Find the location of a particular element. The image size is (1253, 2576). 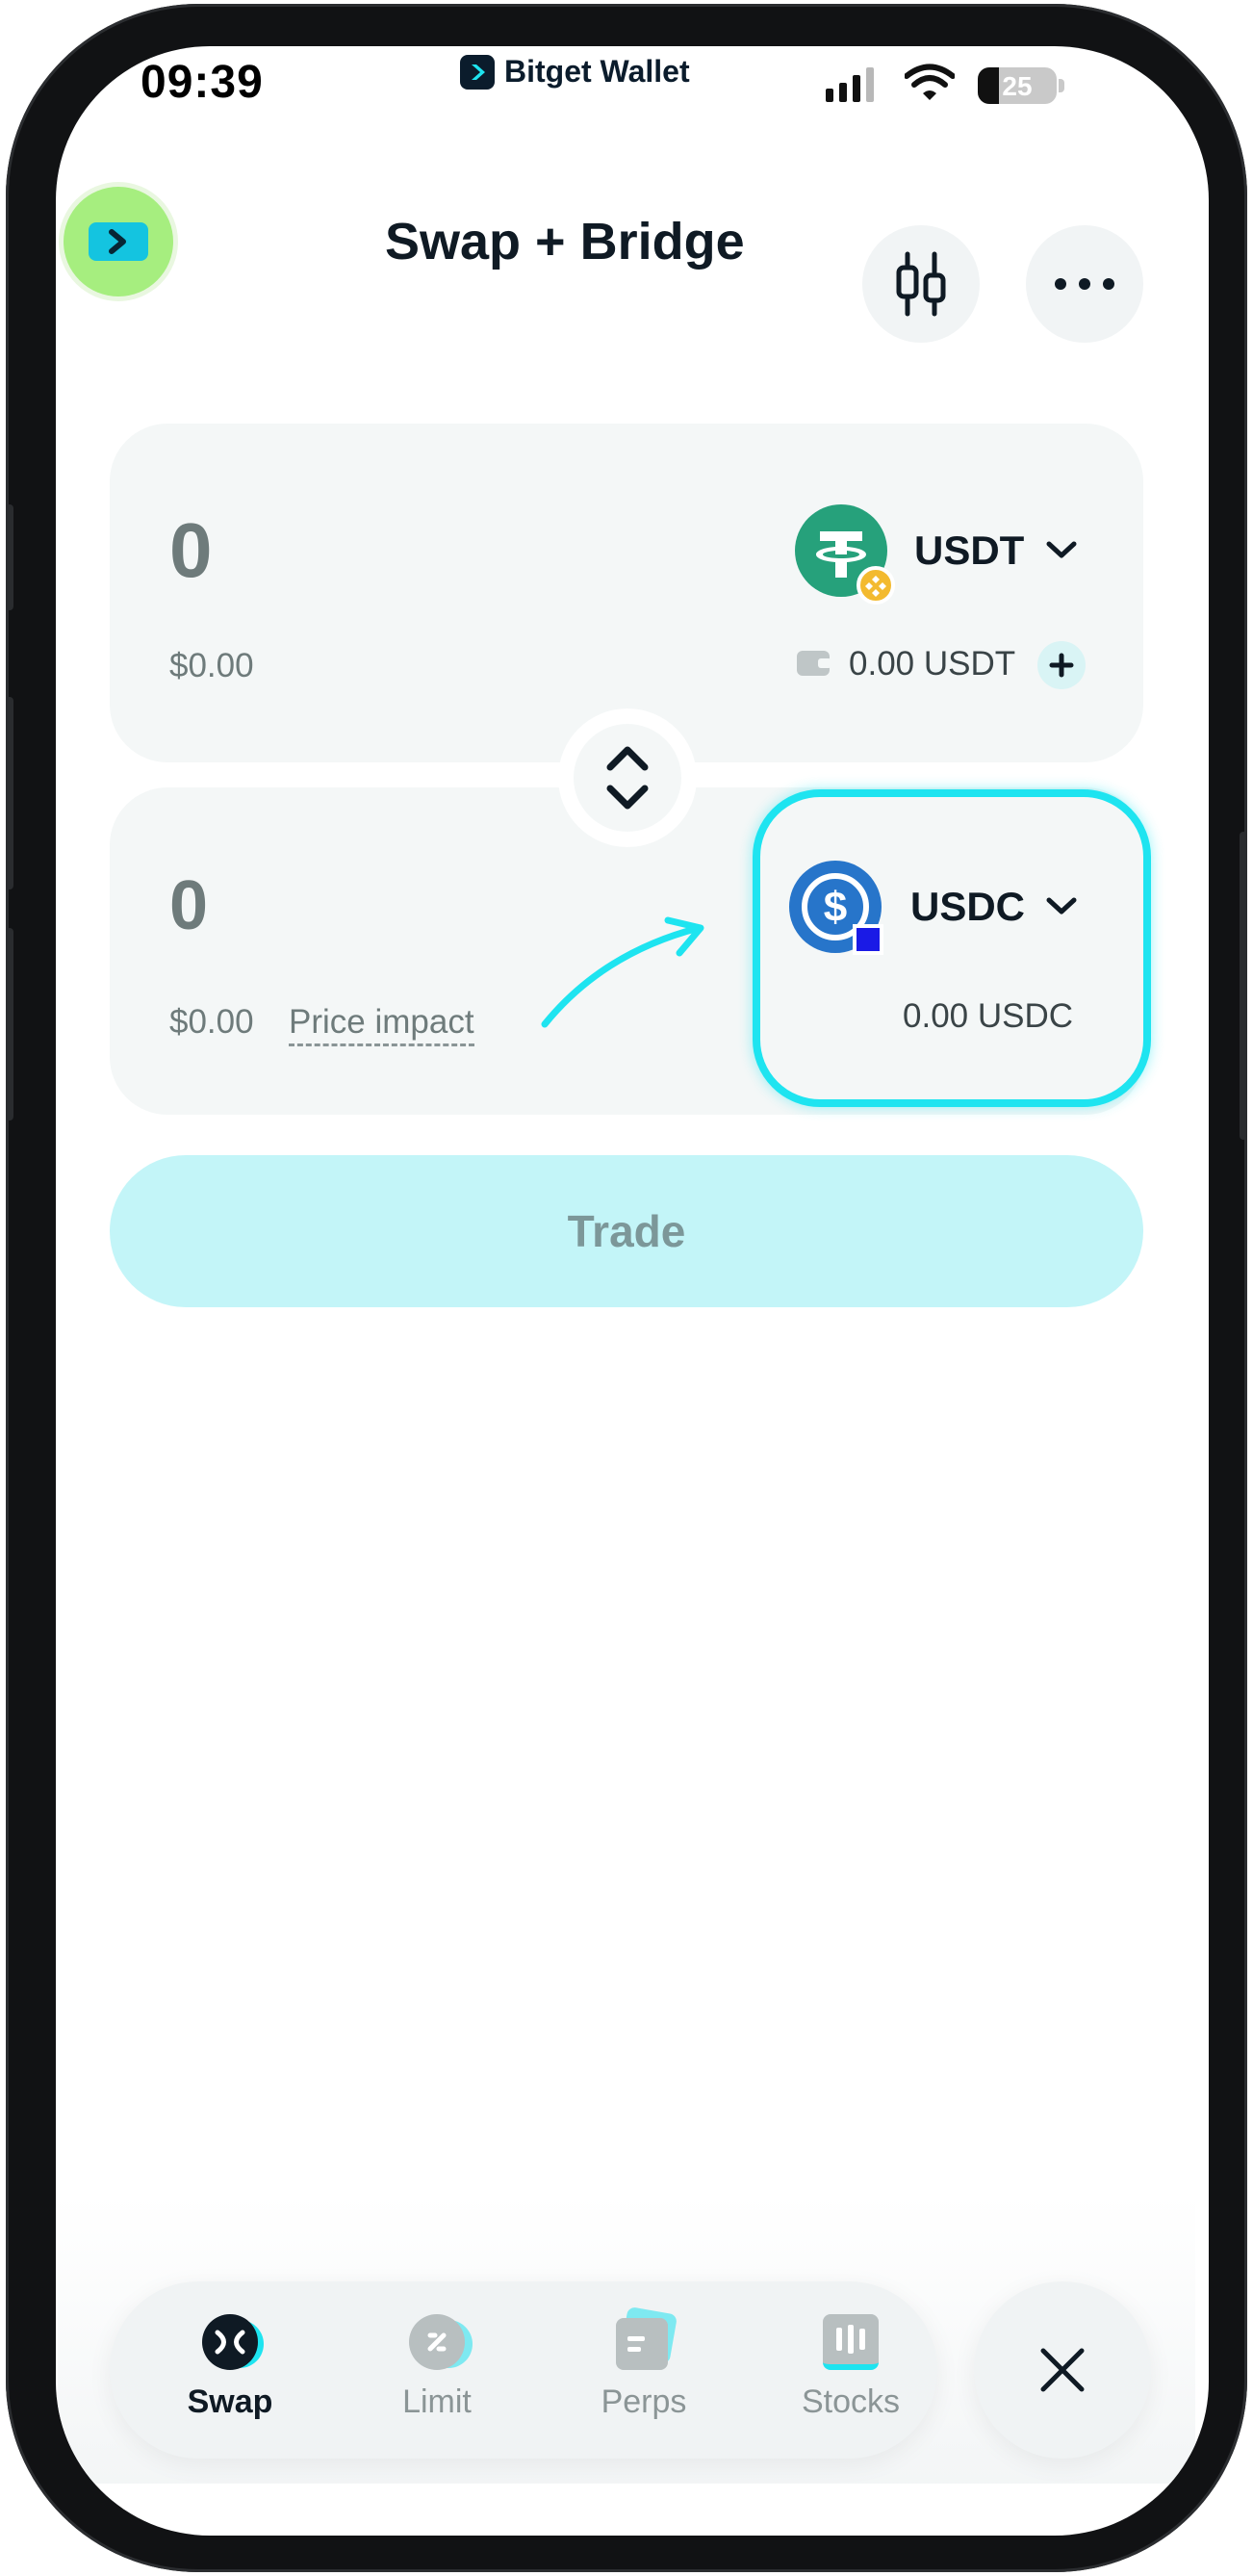

power-button is located at coordinates (1243, 986).